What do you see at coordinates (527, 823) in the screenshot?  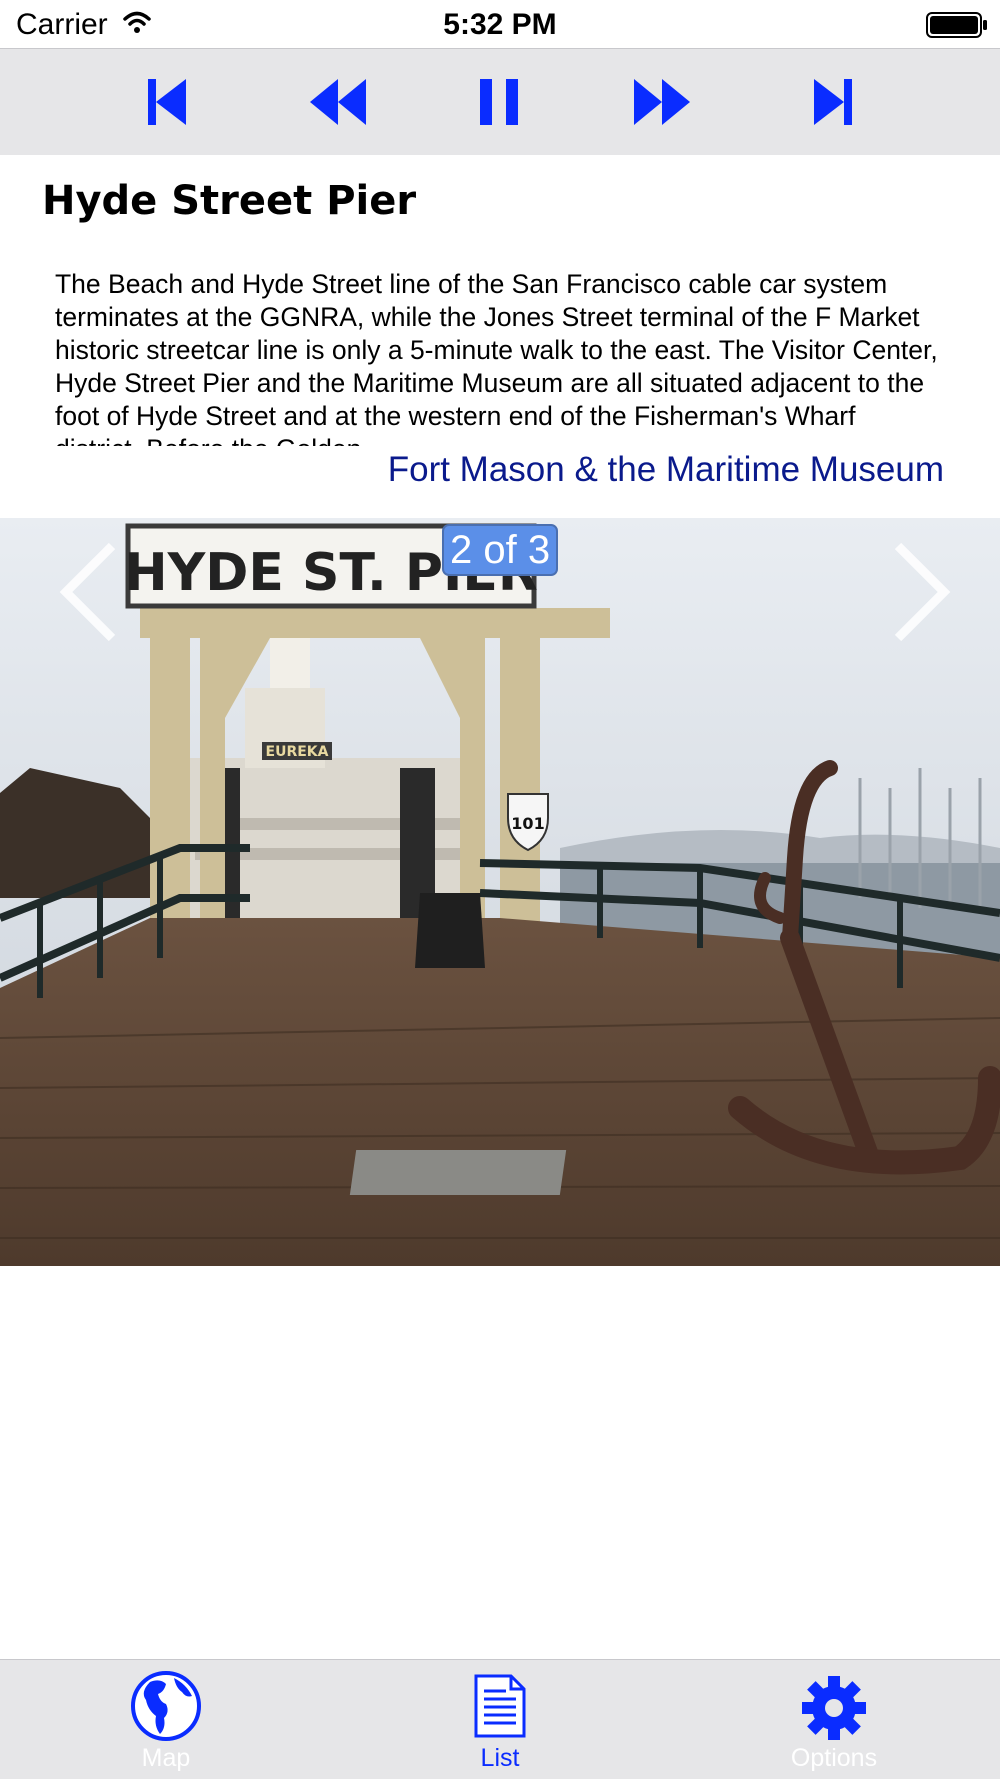 I see `route-shield: 101` at bounding box center [527, 823].